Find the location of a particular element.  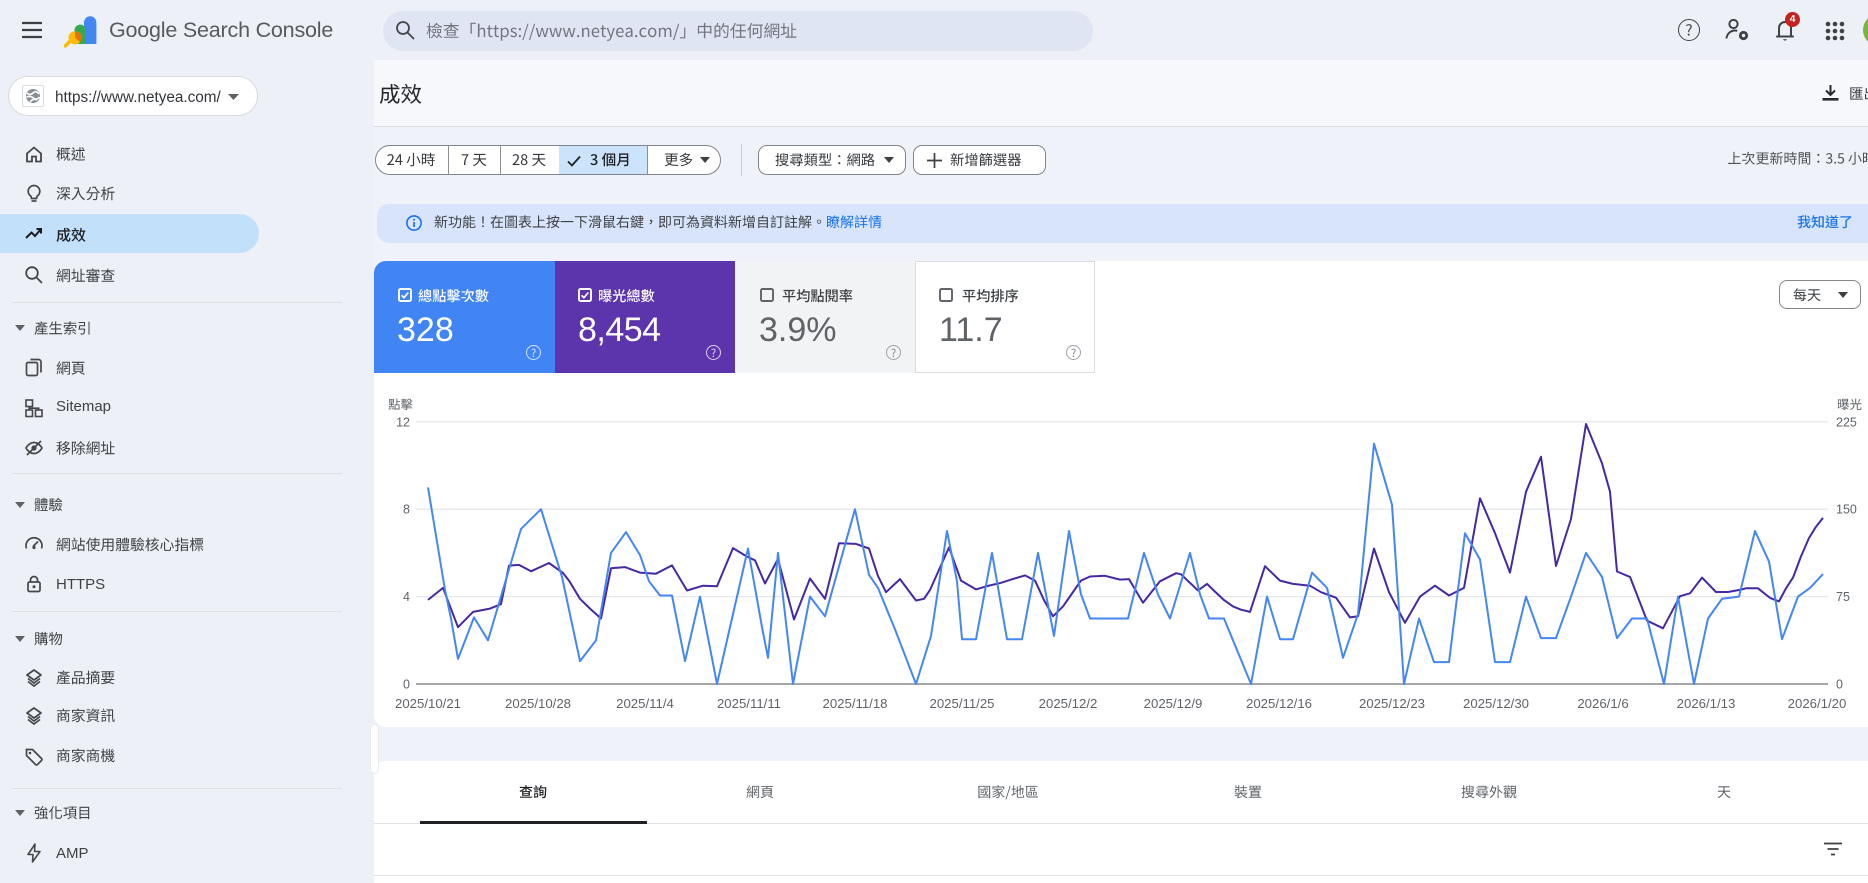

svg-text: 2026/1/13 is located at coordinates (1706, 703).